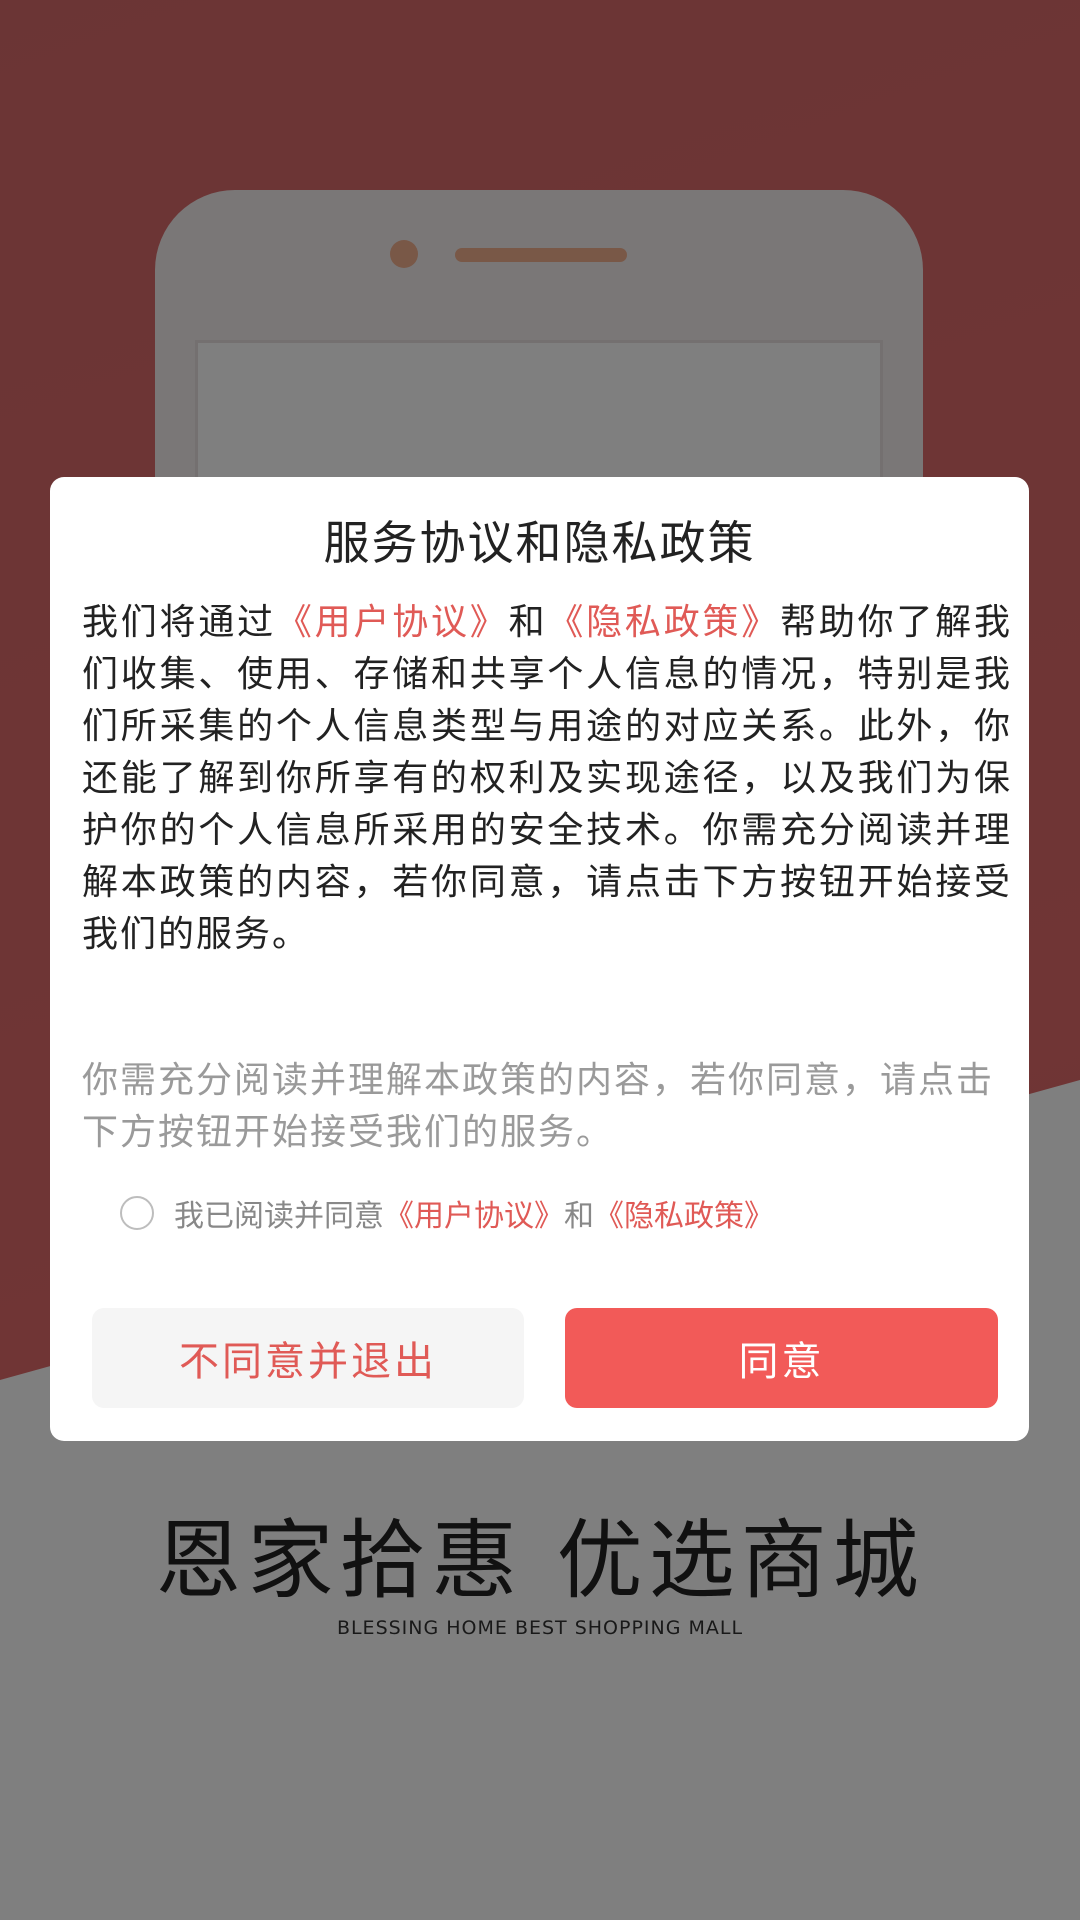 This screenshot has height=1920, width=1080. What do you see at coordinates (684, 1213) in the screenshot?
I see `consent-privacy-policy-link: 《隐私政策》` at bounding box center [684, 1213].